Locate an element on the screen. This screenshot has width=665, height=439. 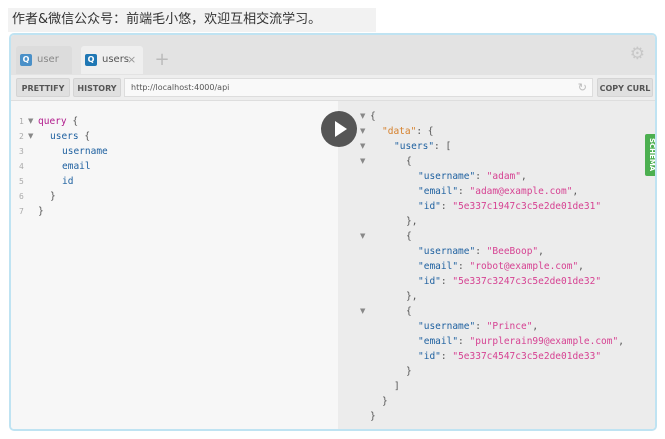
result-line: "data": { is located at coordinates (408, 131).